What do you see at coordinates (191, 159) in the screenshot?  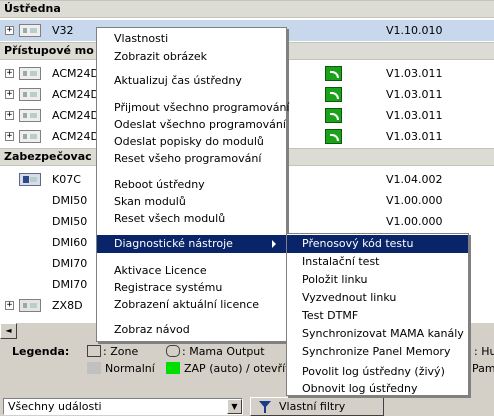 I see `menu-item-reset-all-programming: Reset všeho programování` at bounding box center [191, 159].